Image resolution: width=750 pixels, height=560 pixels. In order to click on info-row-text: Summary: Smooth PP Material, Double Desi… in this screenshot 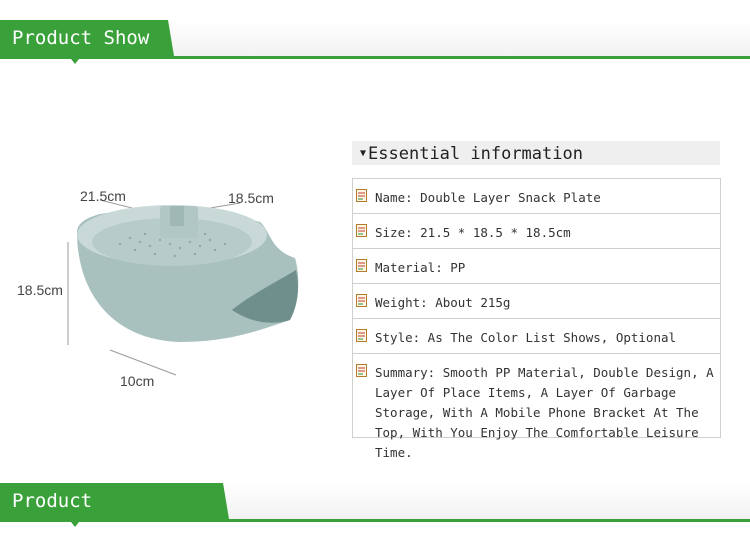, I will do `click(544, 412)`.